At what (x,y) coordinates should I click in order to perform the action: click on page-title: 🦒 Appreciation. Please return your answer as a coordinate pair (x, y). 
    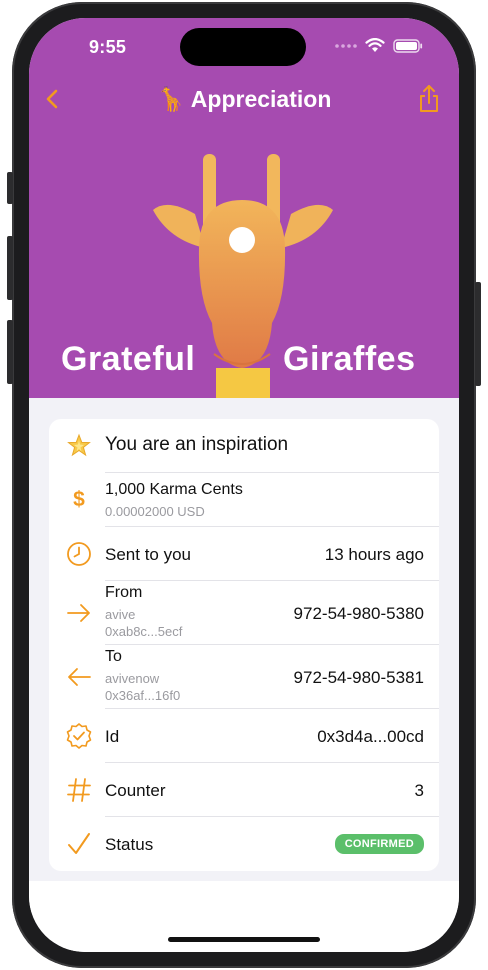
    Looking at the image, I should click on (244, 99).